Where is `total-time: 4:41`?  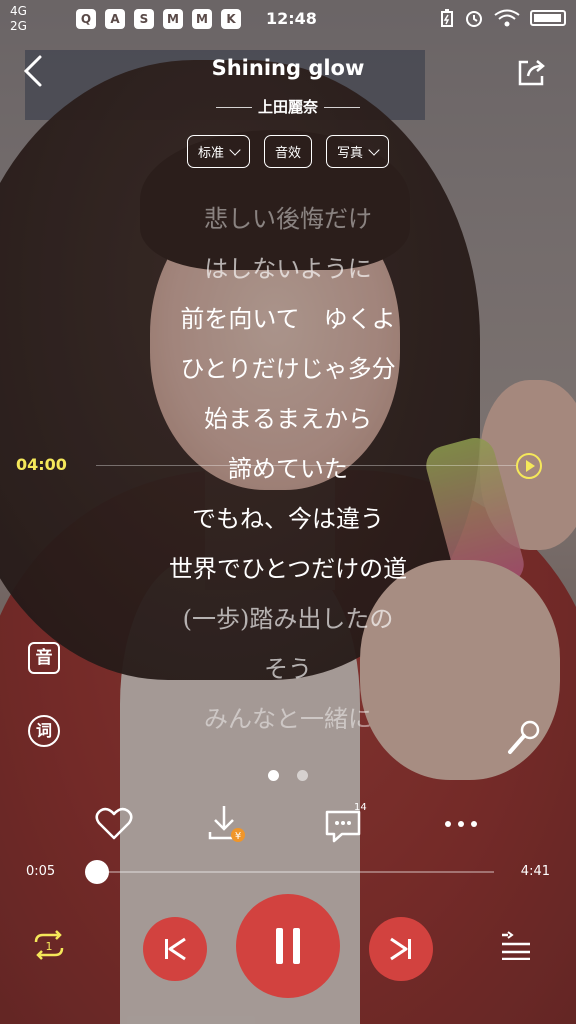
total-time: 4:41 is located at coordinates (535, 871).